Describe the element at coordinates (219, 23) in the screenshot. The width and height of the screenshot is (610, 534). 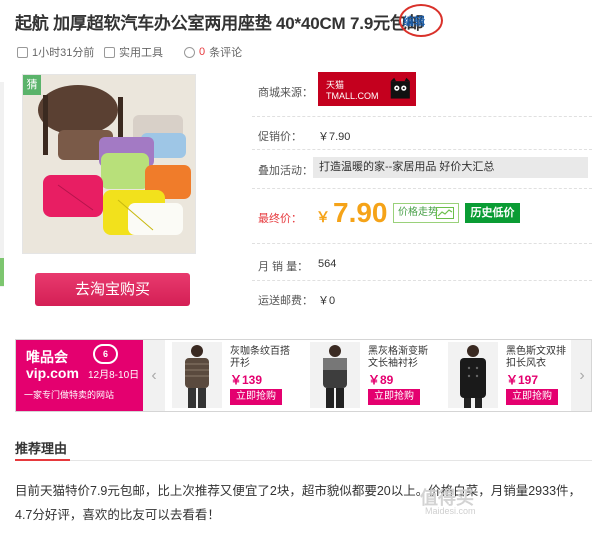
I see `page-title: 起航 加厚超软汽车办公室两用座垫 40*40CM 7.9元包邮` at that location.